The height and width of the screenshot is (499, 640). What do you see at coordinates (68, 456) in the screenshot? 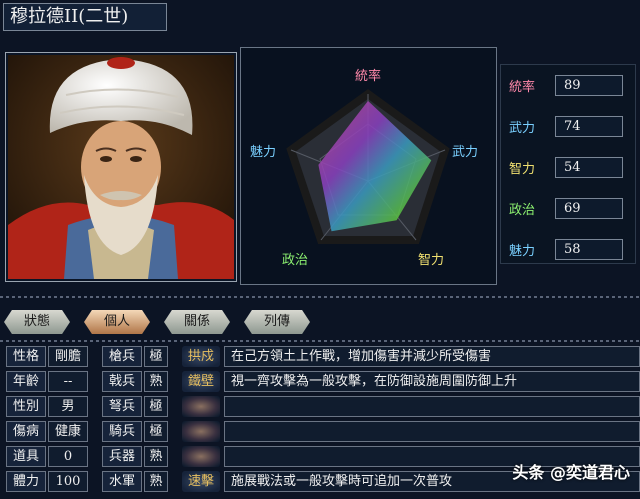
I see `profile-value: 0` at bounding box center [68, 456].